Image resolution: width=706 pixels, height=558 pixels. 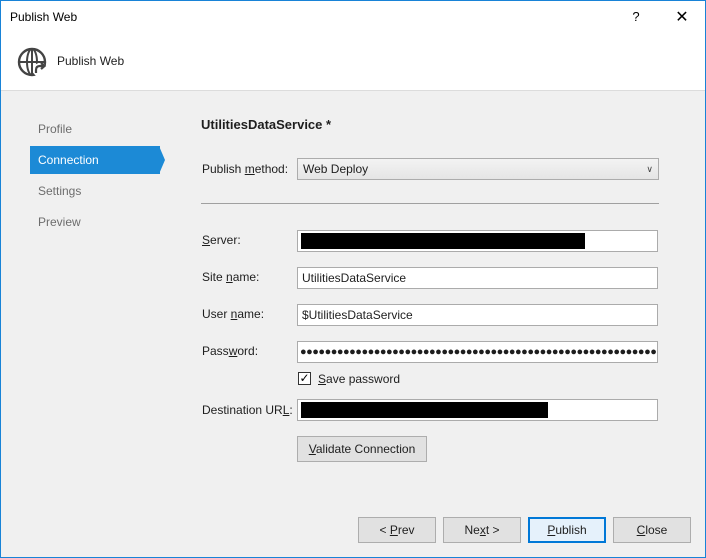 What do you see at coordinates (359, 379) in the screenshot?
I see `save-password-label: Save password` at bounding box center [359, 379].